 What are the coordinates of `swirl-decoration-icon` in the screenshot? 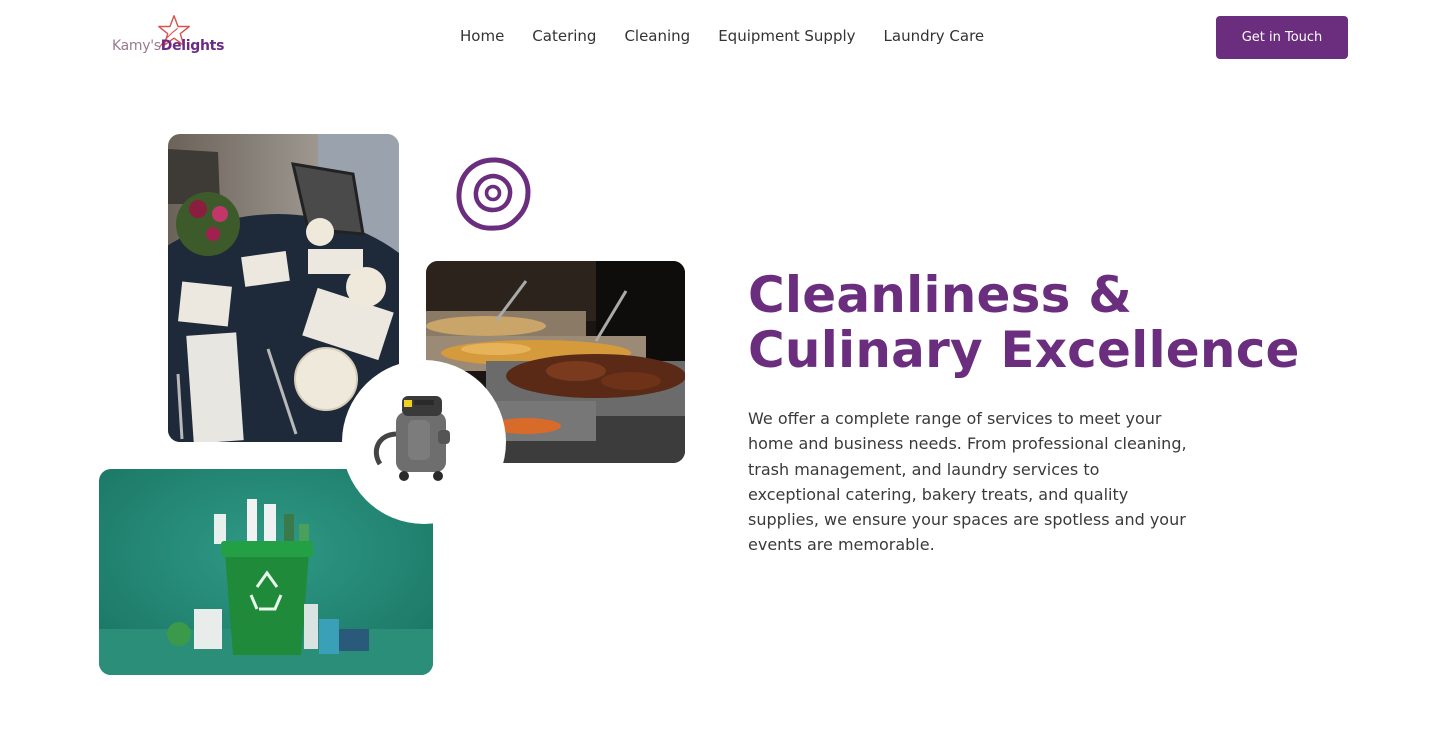 It's located at (493, 194).